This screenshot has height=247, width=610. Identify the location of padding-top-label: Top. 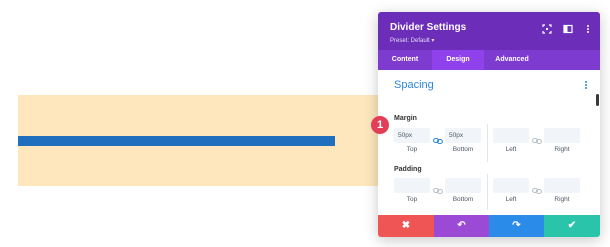
(412, 199).